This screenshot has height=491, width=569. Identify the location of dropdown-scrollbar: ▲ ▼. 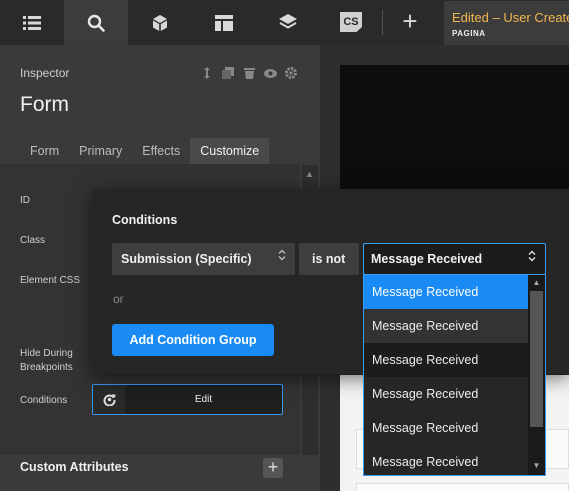
(536, 375).